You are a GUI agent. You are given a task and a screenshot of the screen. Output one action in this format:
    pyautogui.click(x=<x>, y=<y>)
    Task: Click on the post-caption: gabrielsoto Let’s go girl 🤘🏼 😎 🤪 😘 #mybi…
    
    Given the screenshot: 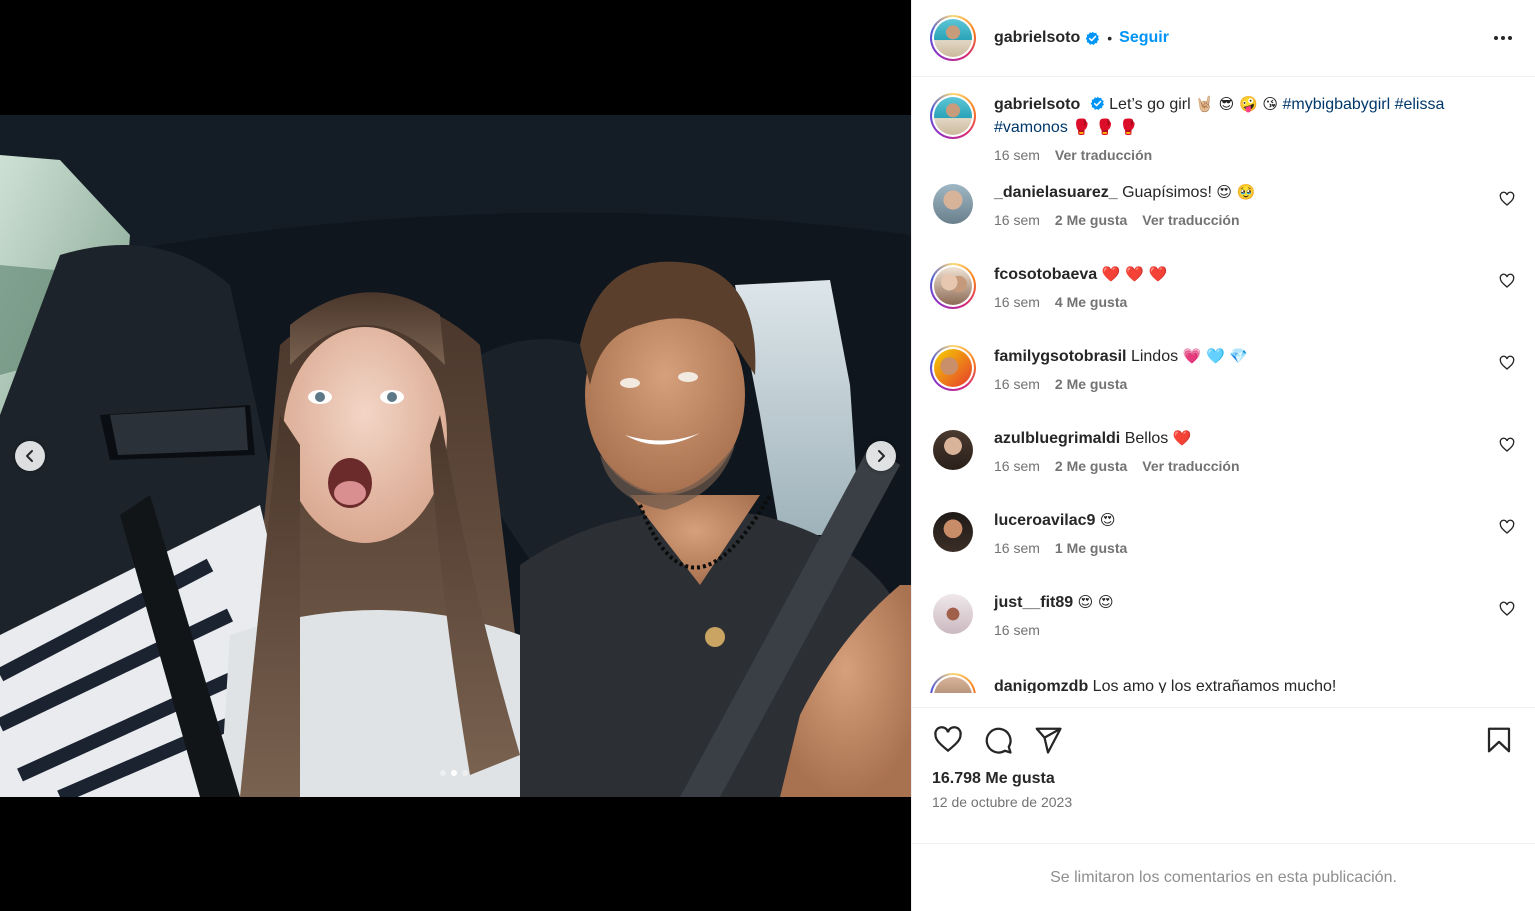 What is the action you would take?
    pyautogui.click(x=1222, y=128)
    